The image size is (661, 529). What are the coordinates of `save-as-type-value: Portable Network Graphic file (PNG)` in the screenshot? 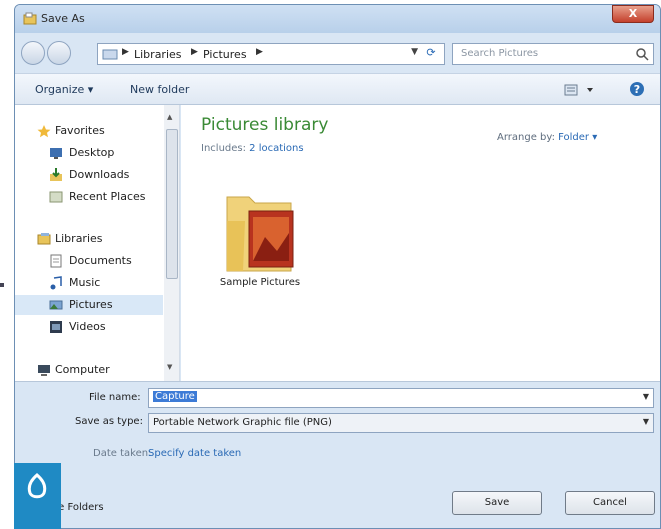 It's located at (242, 422).